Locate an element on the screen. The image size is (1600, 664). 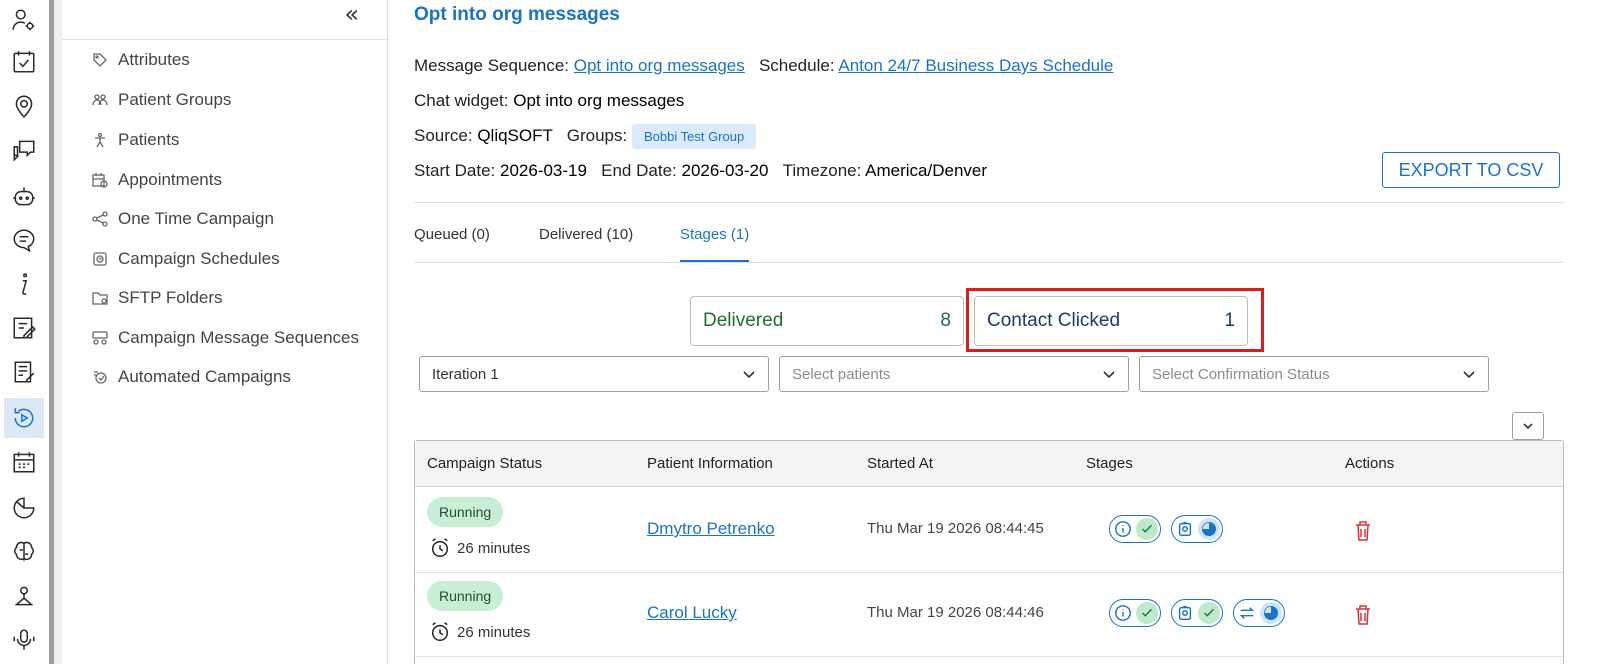
meta-widget-line: Chat widget: Opt into org messages is located at coordinates (549, 101).